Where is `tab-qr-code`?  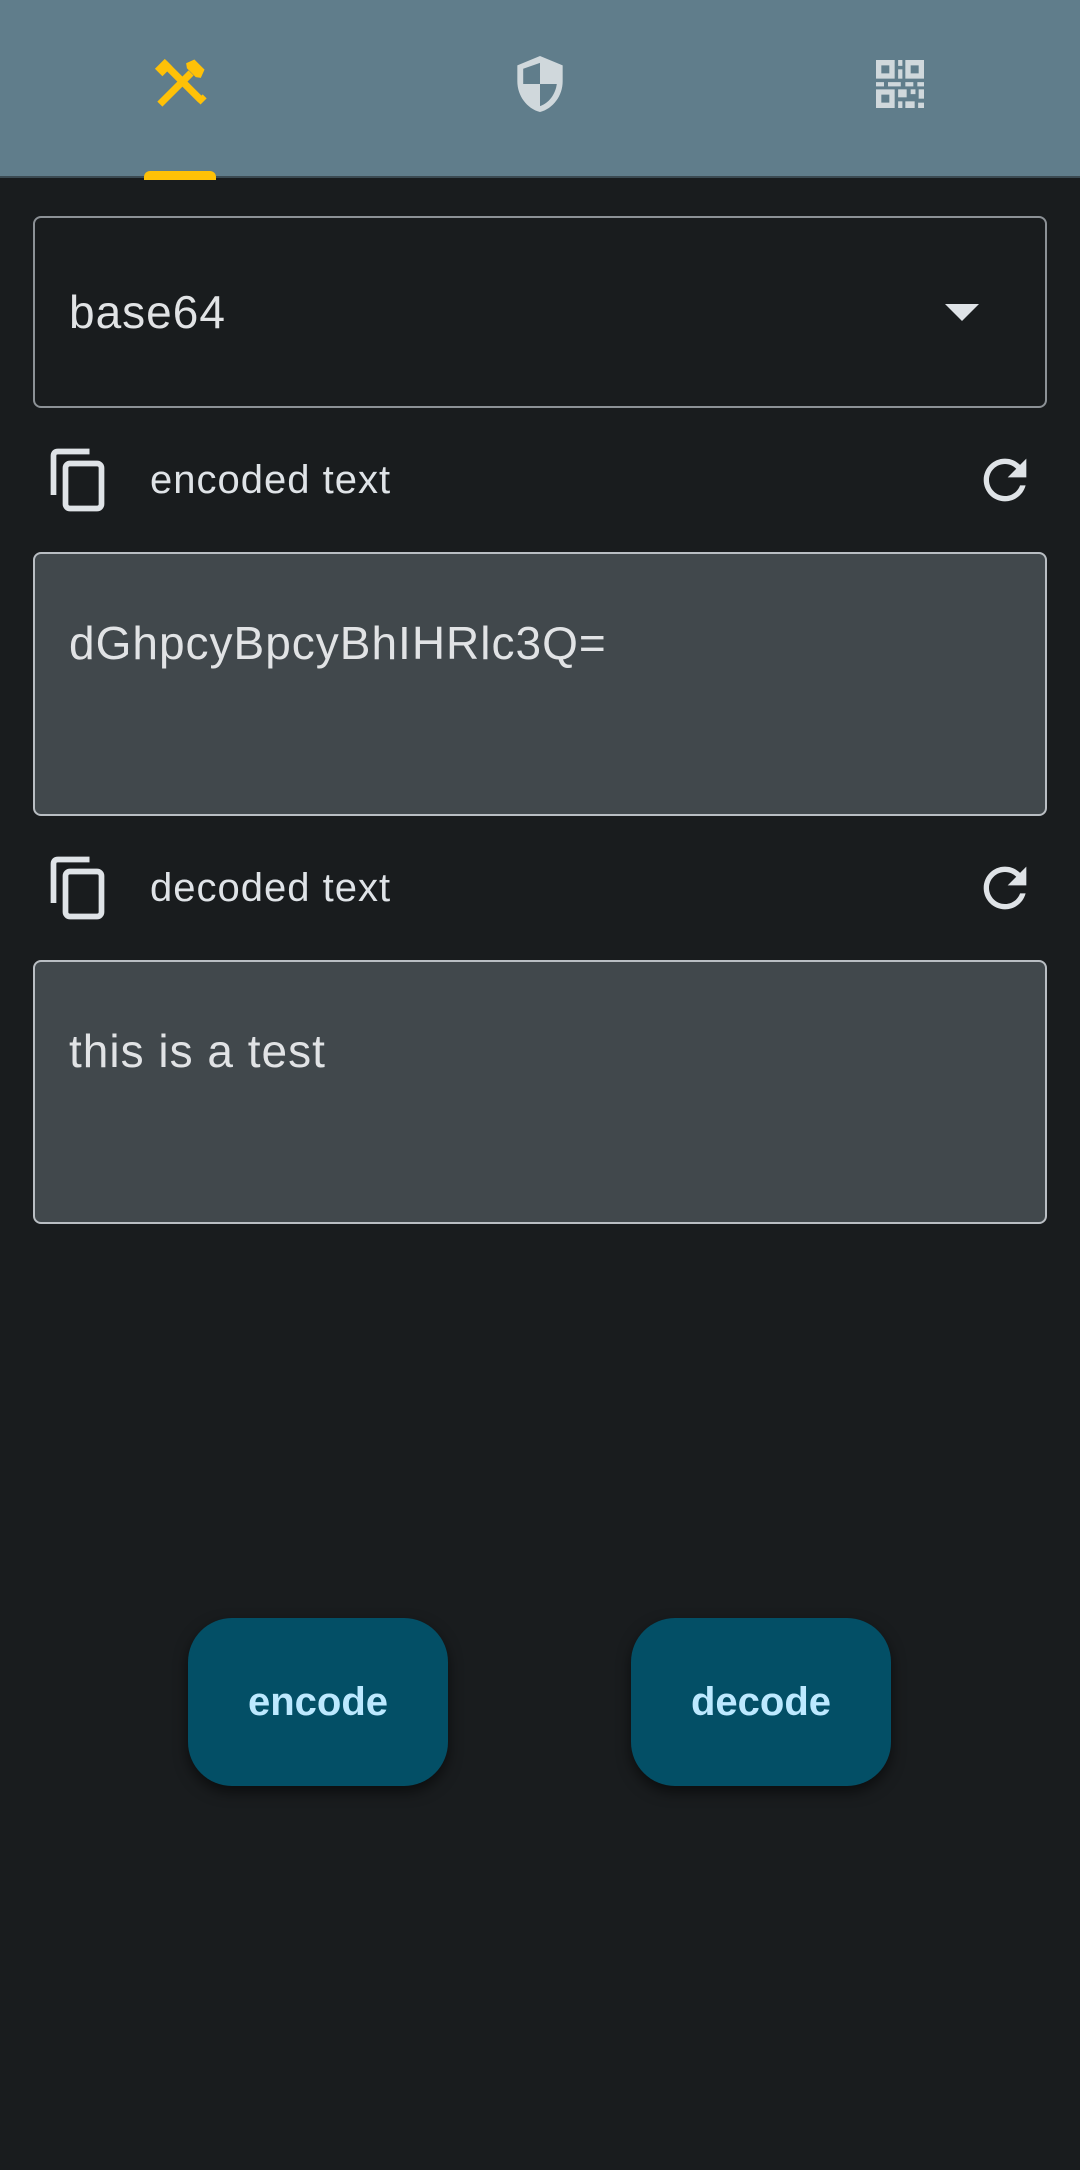 tab-qr-code is located at coordinates (900, 89).